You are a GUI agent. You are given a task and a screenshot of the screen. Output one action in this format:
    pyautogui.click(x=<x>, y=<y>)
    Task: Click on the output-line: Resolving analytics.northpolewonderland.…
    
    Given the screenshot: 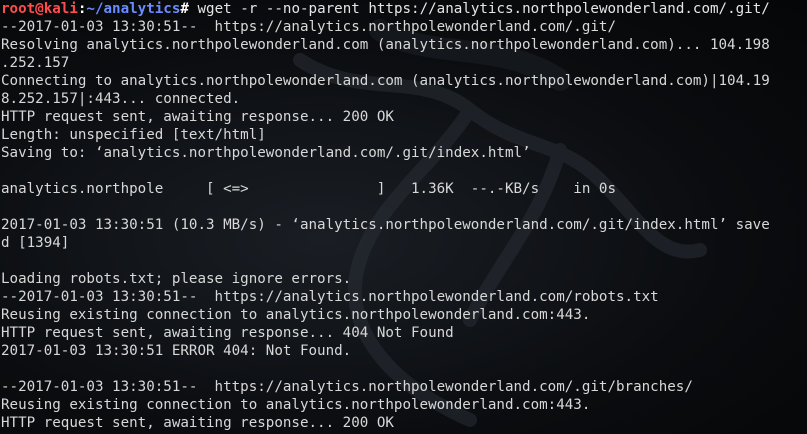 What is the action you would take?
    pyautogui.click(x=385, y=45)
    